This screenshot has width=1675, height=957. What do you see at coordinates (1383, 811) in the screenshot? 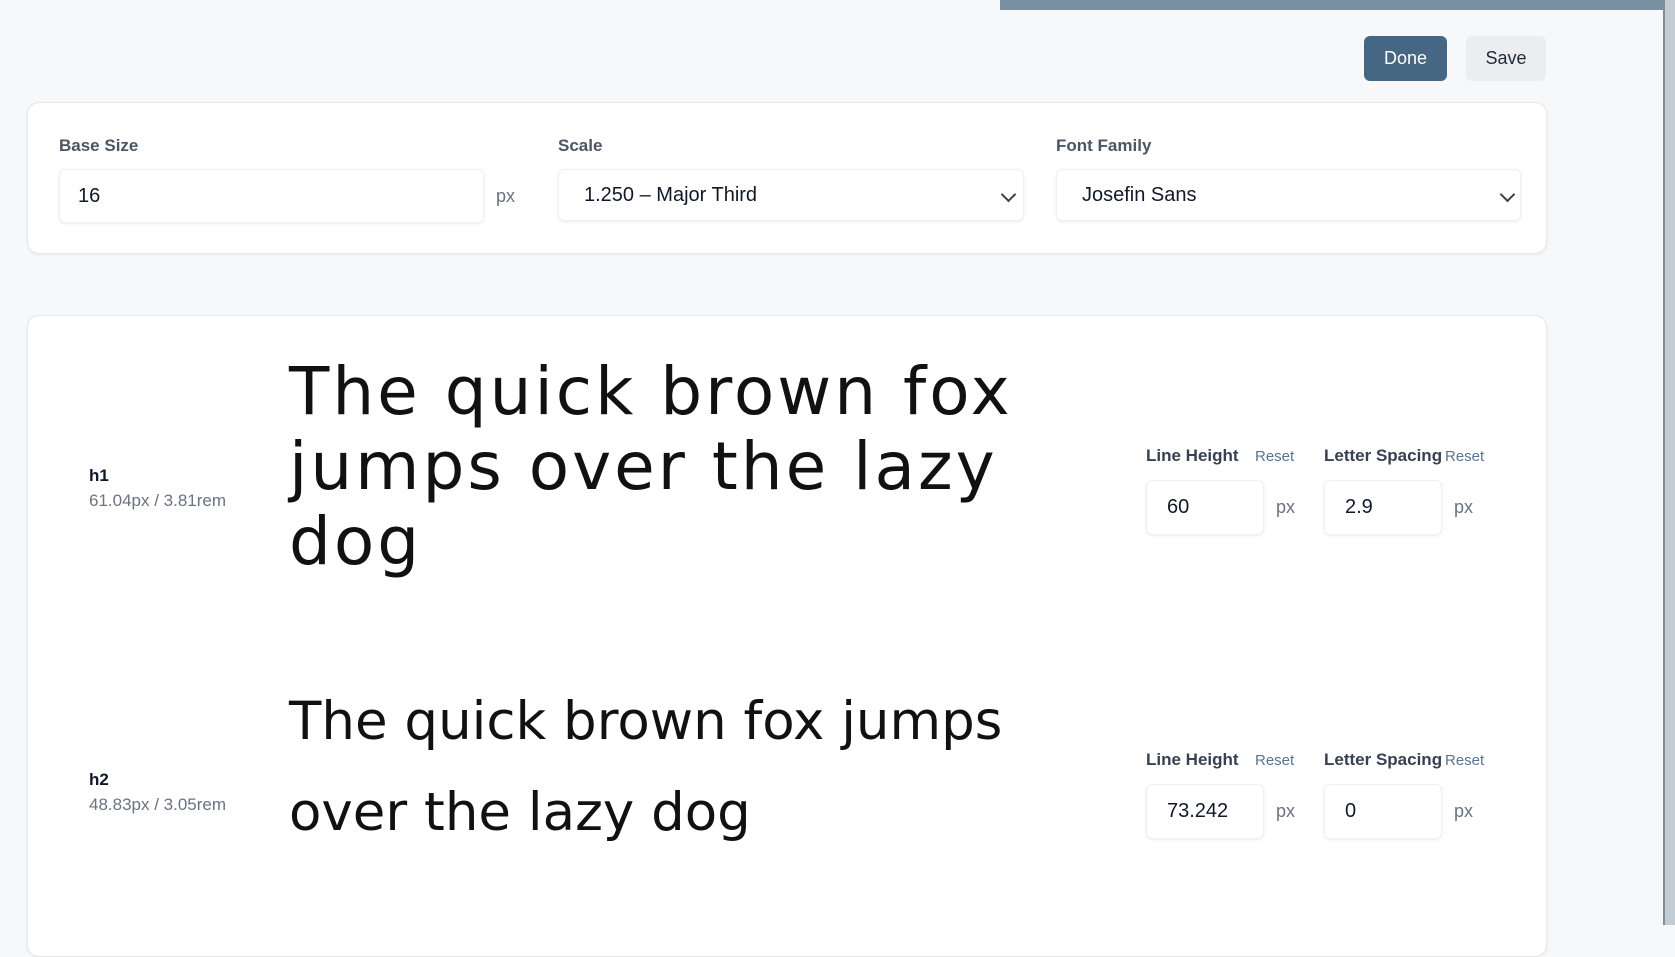
I see `letter-spacing-input: 0` at bounding box center [1383, 811].